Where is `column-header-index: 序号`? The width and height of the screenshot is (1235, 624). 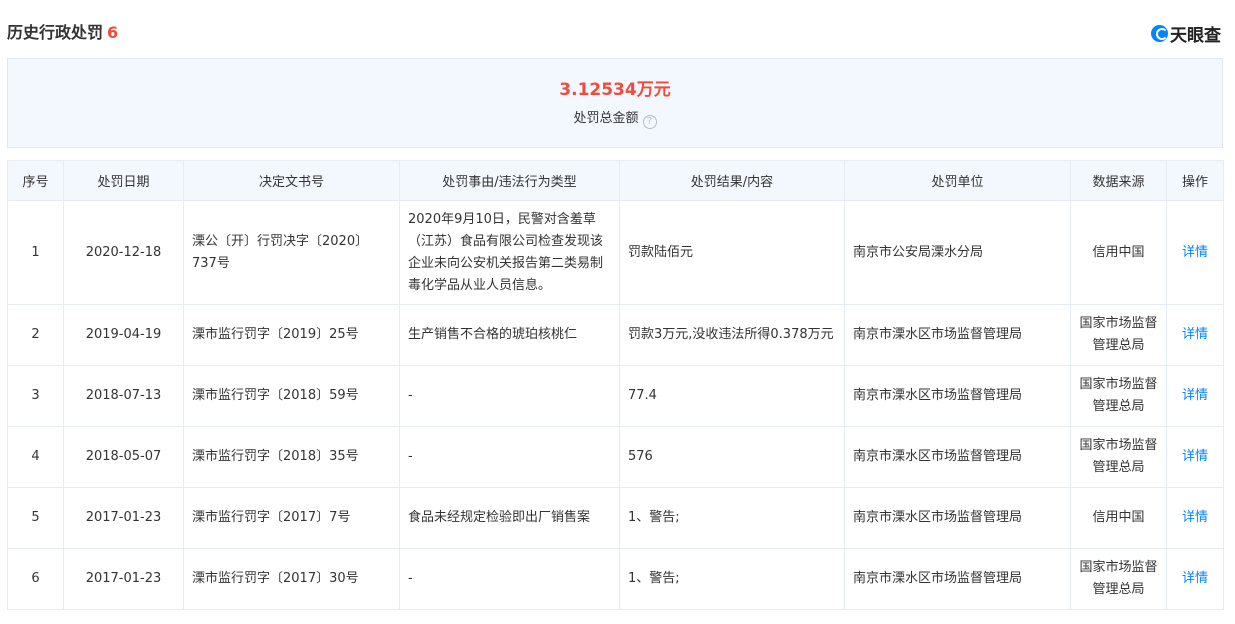
column-header-index: 序号 is located at coordinates (35, 180).